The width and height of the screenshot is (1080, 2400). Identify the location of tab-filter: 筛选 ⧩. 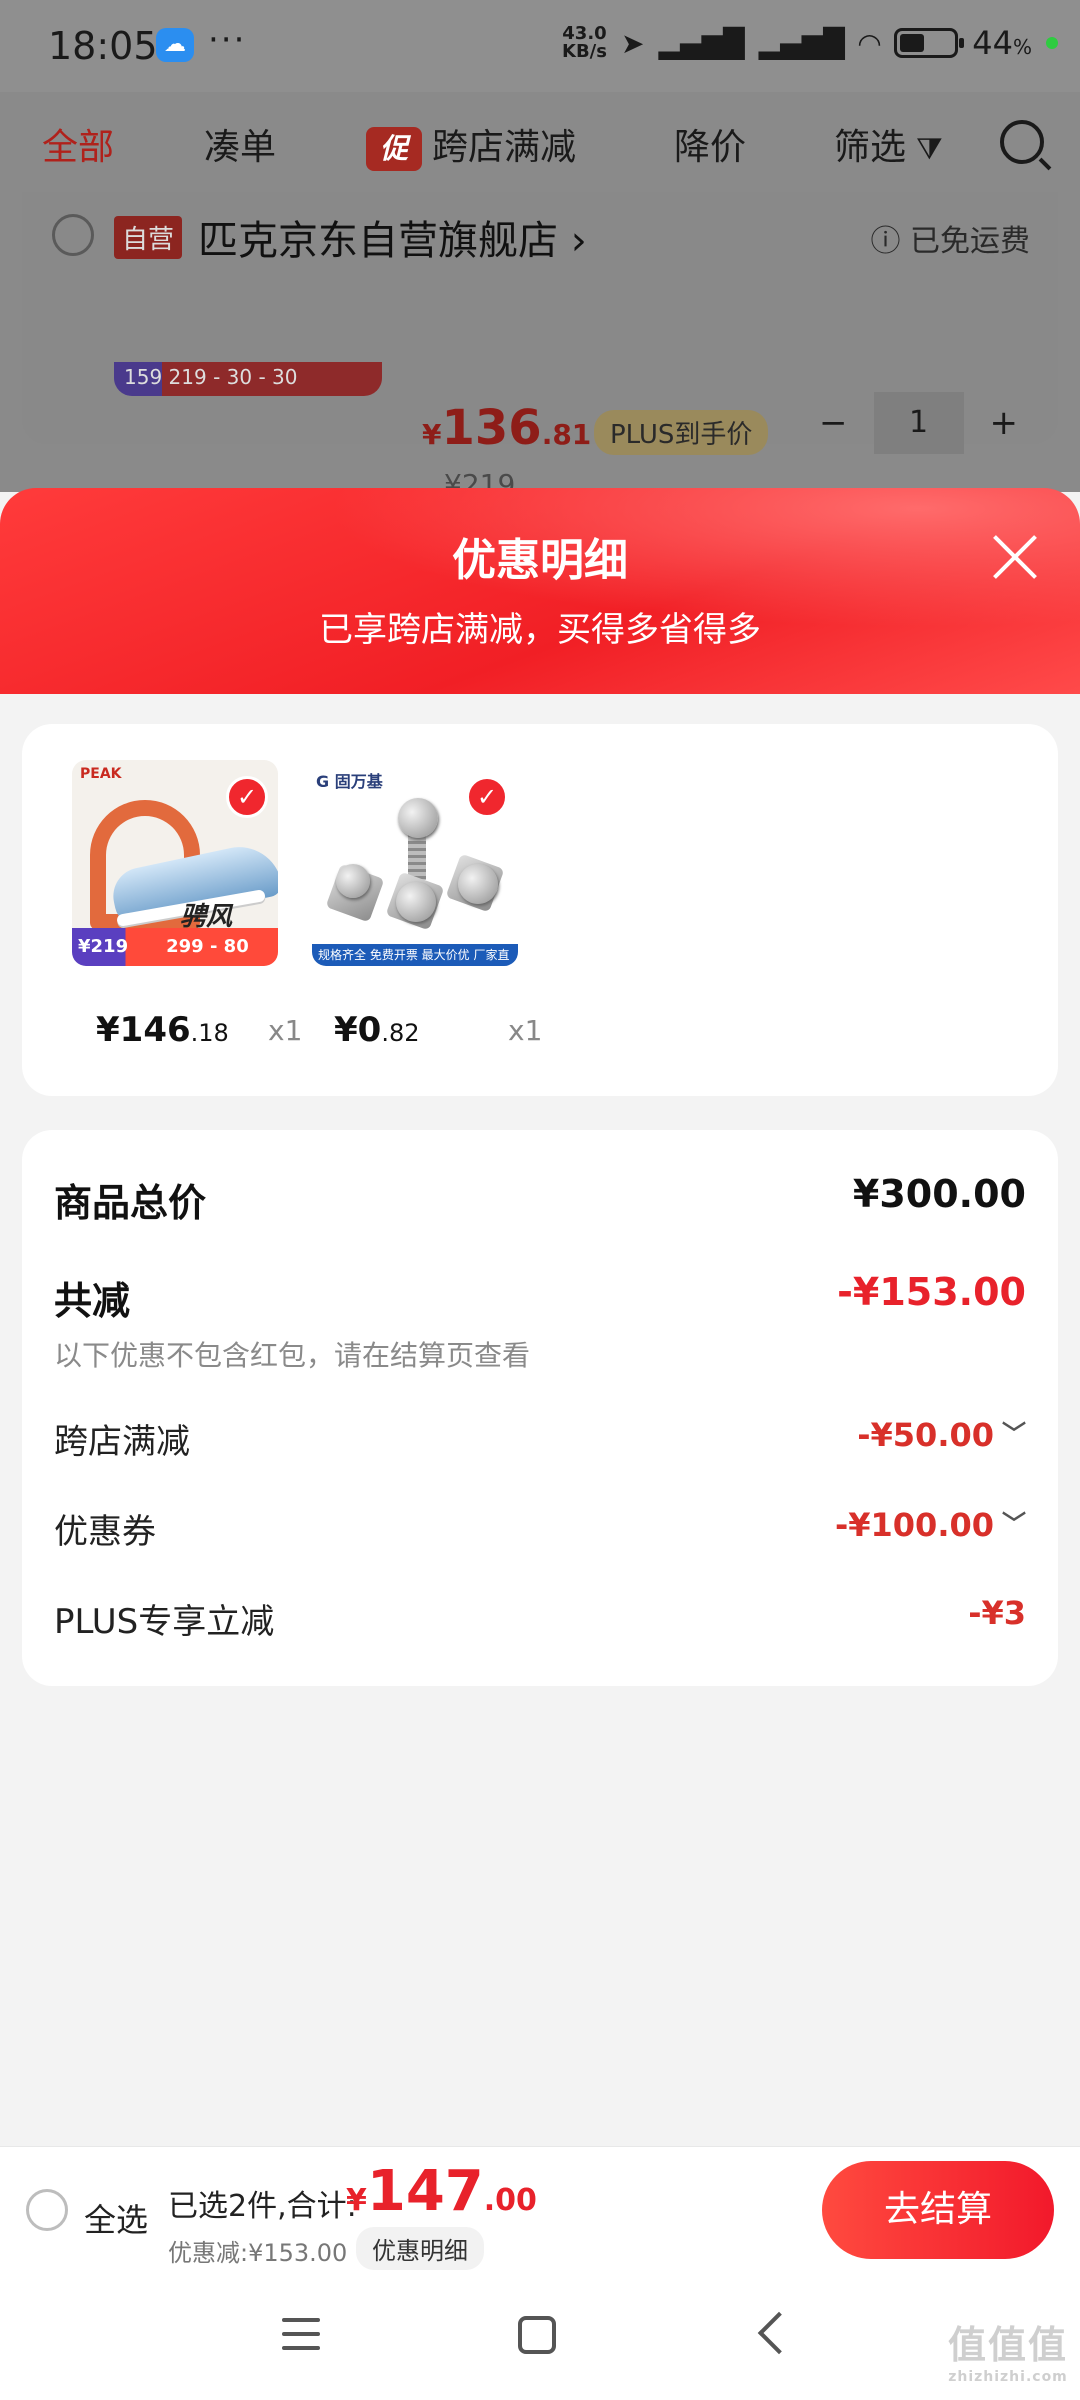
(888, 144).